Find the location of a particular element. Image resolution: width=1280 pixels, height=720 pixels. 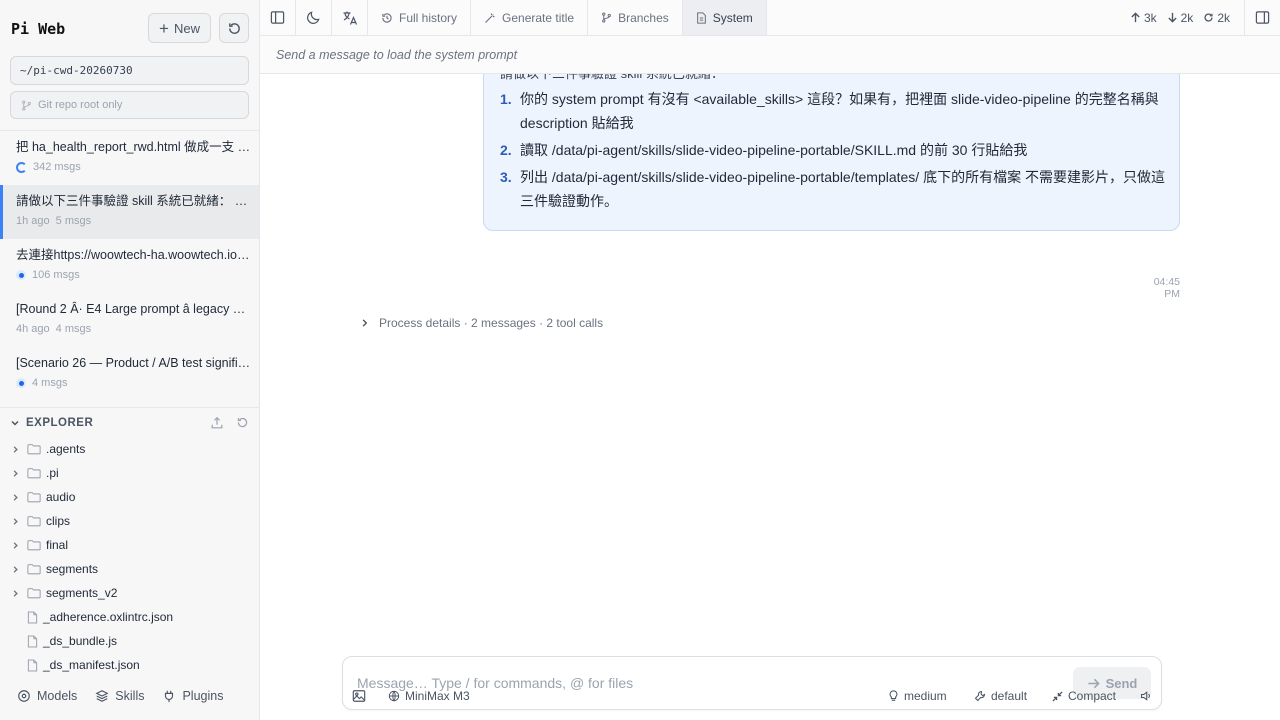

app-title: Pi Web is located at coordinates (38, 29).